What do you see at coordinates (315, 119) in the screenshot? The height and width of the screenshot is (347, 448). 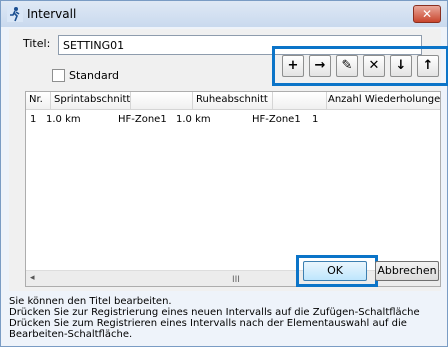 I see `cell-repetitions: 1` at bounding box center [315, 119].